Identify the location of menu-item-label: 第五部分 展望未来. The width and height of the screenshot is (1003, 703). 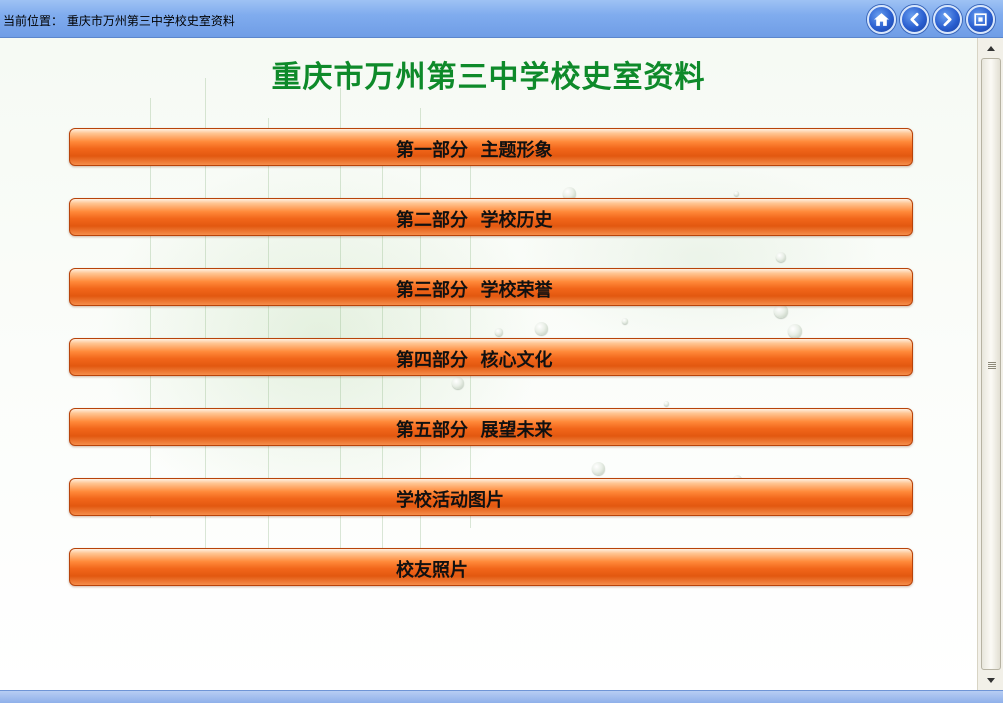
(474, 430).